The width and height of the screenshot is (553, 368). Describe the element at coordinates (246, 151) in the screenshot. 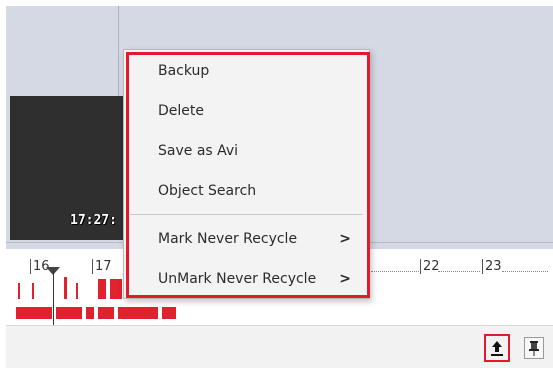

I see `menu-item-save-as-avi: Save as Avi` at that location.